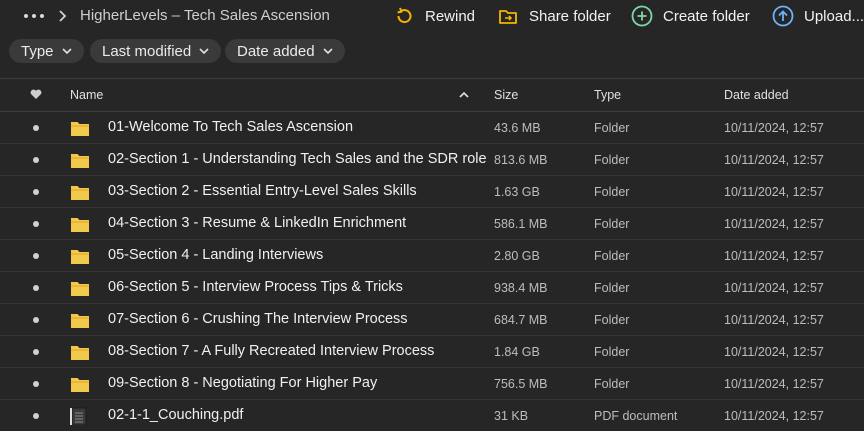 This screenshot has width=864, height=431. What do you see at coordinates (432, 95) in the screenshot?
I see `table-header: Name Size Type Date added` at bounding box center [432, 95].